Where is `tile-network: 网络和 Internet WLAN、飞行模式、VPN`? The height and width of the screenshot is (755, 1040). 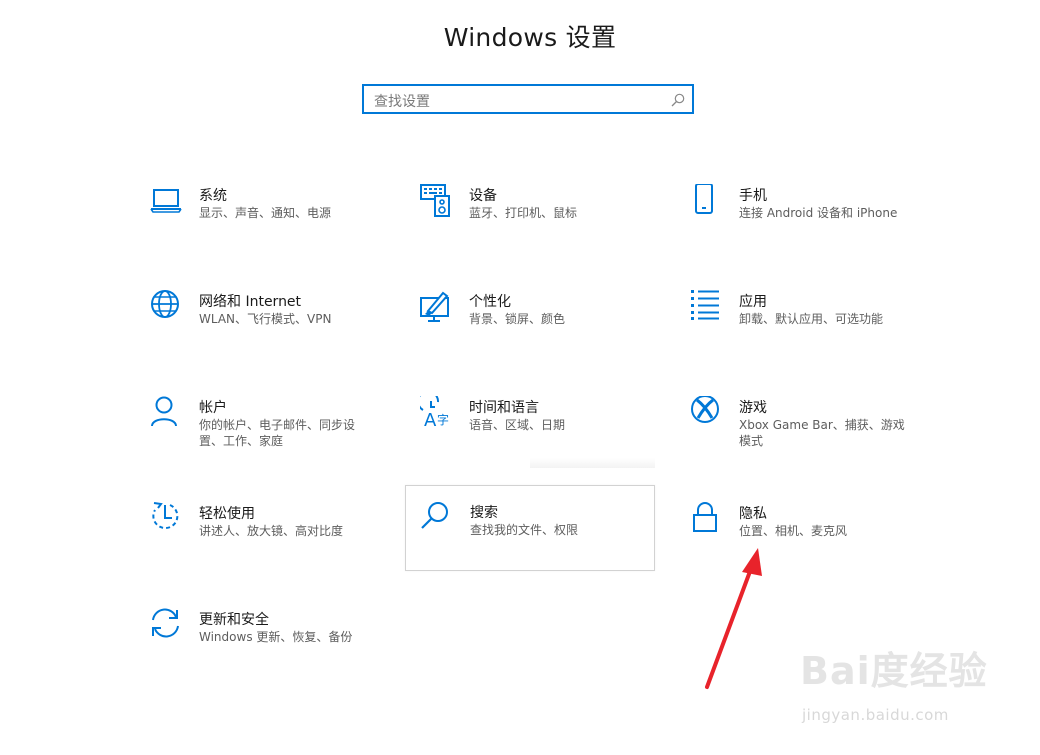 tile-network: 网络和 Internet WLAN、飞行模式、VPN is located at coordinates (275, 332).